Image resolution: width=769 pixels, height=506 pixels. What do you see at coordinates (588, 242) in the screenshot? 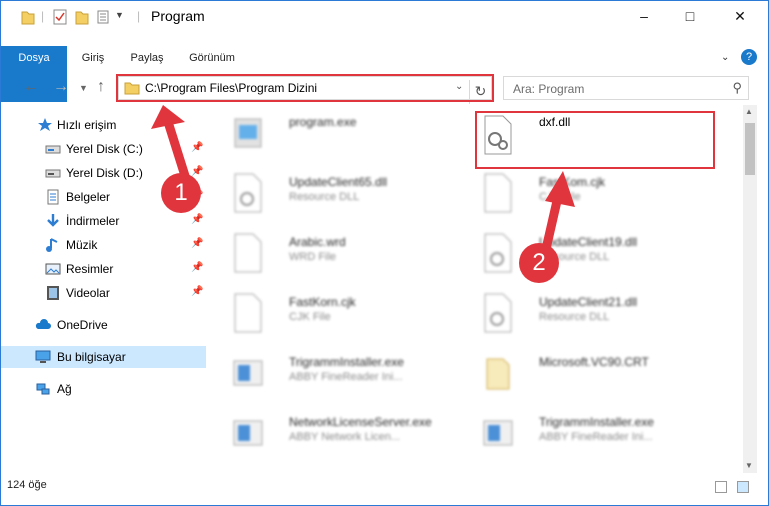
I see `file-name: UpdateClient19.dll` at bounding box center [588, 242].